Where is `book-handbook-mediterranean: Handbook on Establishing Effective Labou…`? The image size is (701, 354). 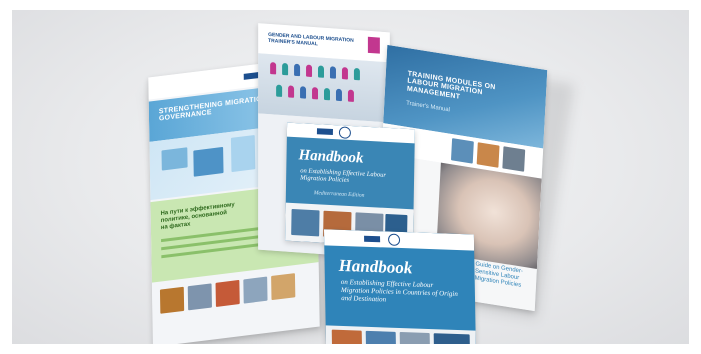
book-handbook-mediterranean: Handbook on Establishing Effective Labou… is located at coordinates (350, 185).